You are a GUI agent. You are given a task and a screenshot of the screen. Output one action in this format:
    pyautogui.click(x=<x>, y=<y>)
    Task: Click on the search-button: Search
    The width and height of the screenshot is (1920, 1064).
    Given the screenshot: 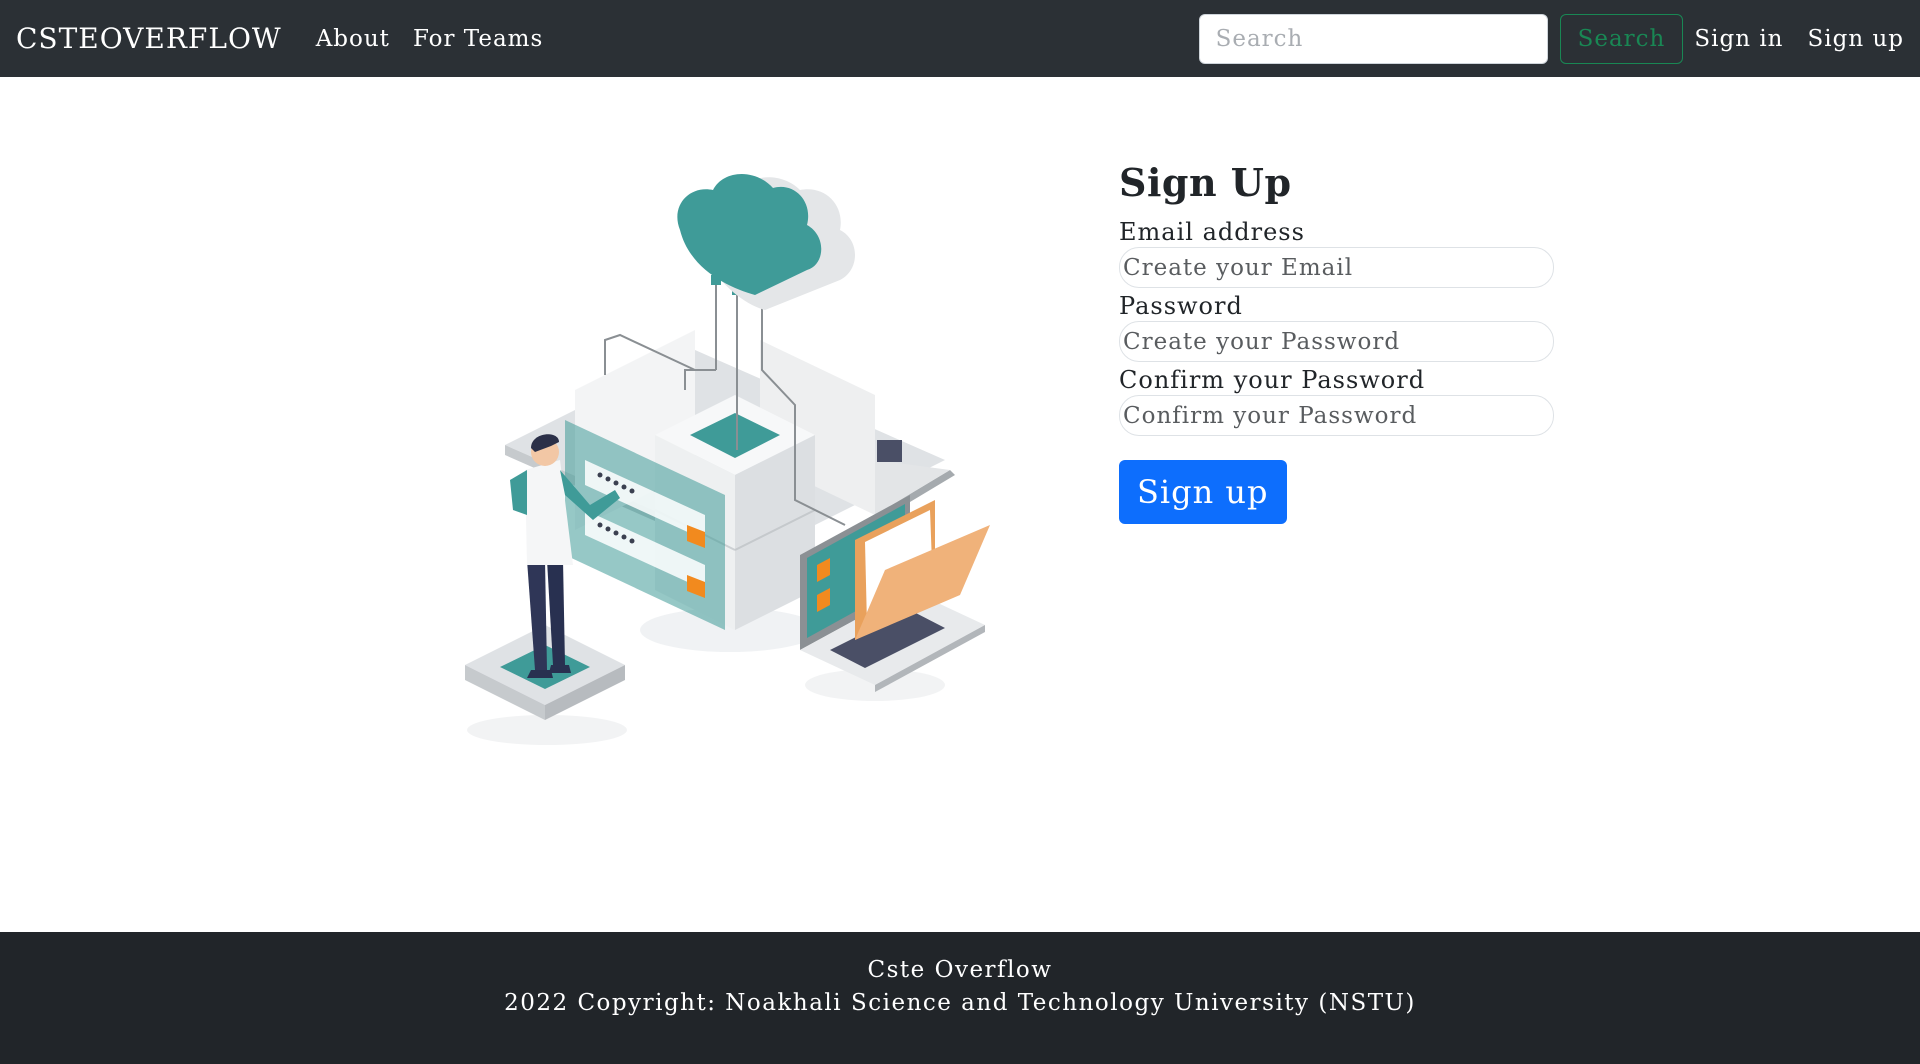 What is the action you would take?
    pyautogui.click(x=1621, y=38)
    